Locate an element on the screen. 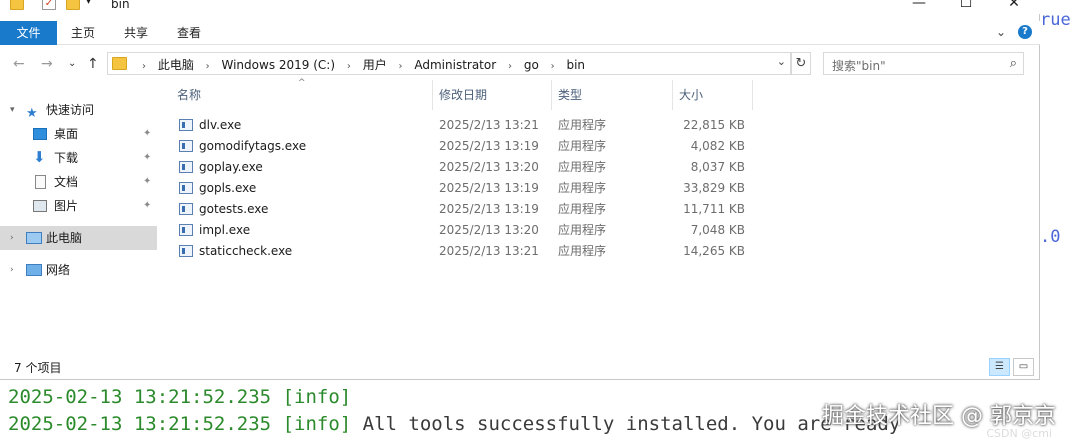 The width and height of the screenshot is (1070, 448). file-name: gotests.exe is located at coordinates (234, 209).